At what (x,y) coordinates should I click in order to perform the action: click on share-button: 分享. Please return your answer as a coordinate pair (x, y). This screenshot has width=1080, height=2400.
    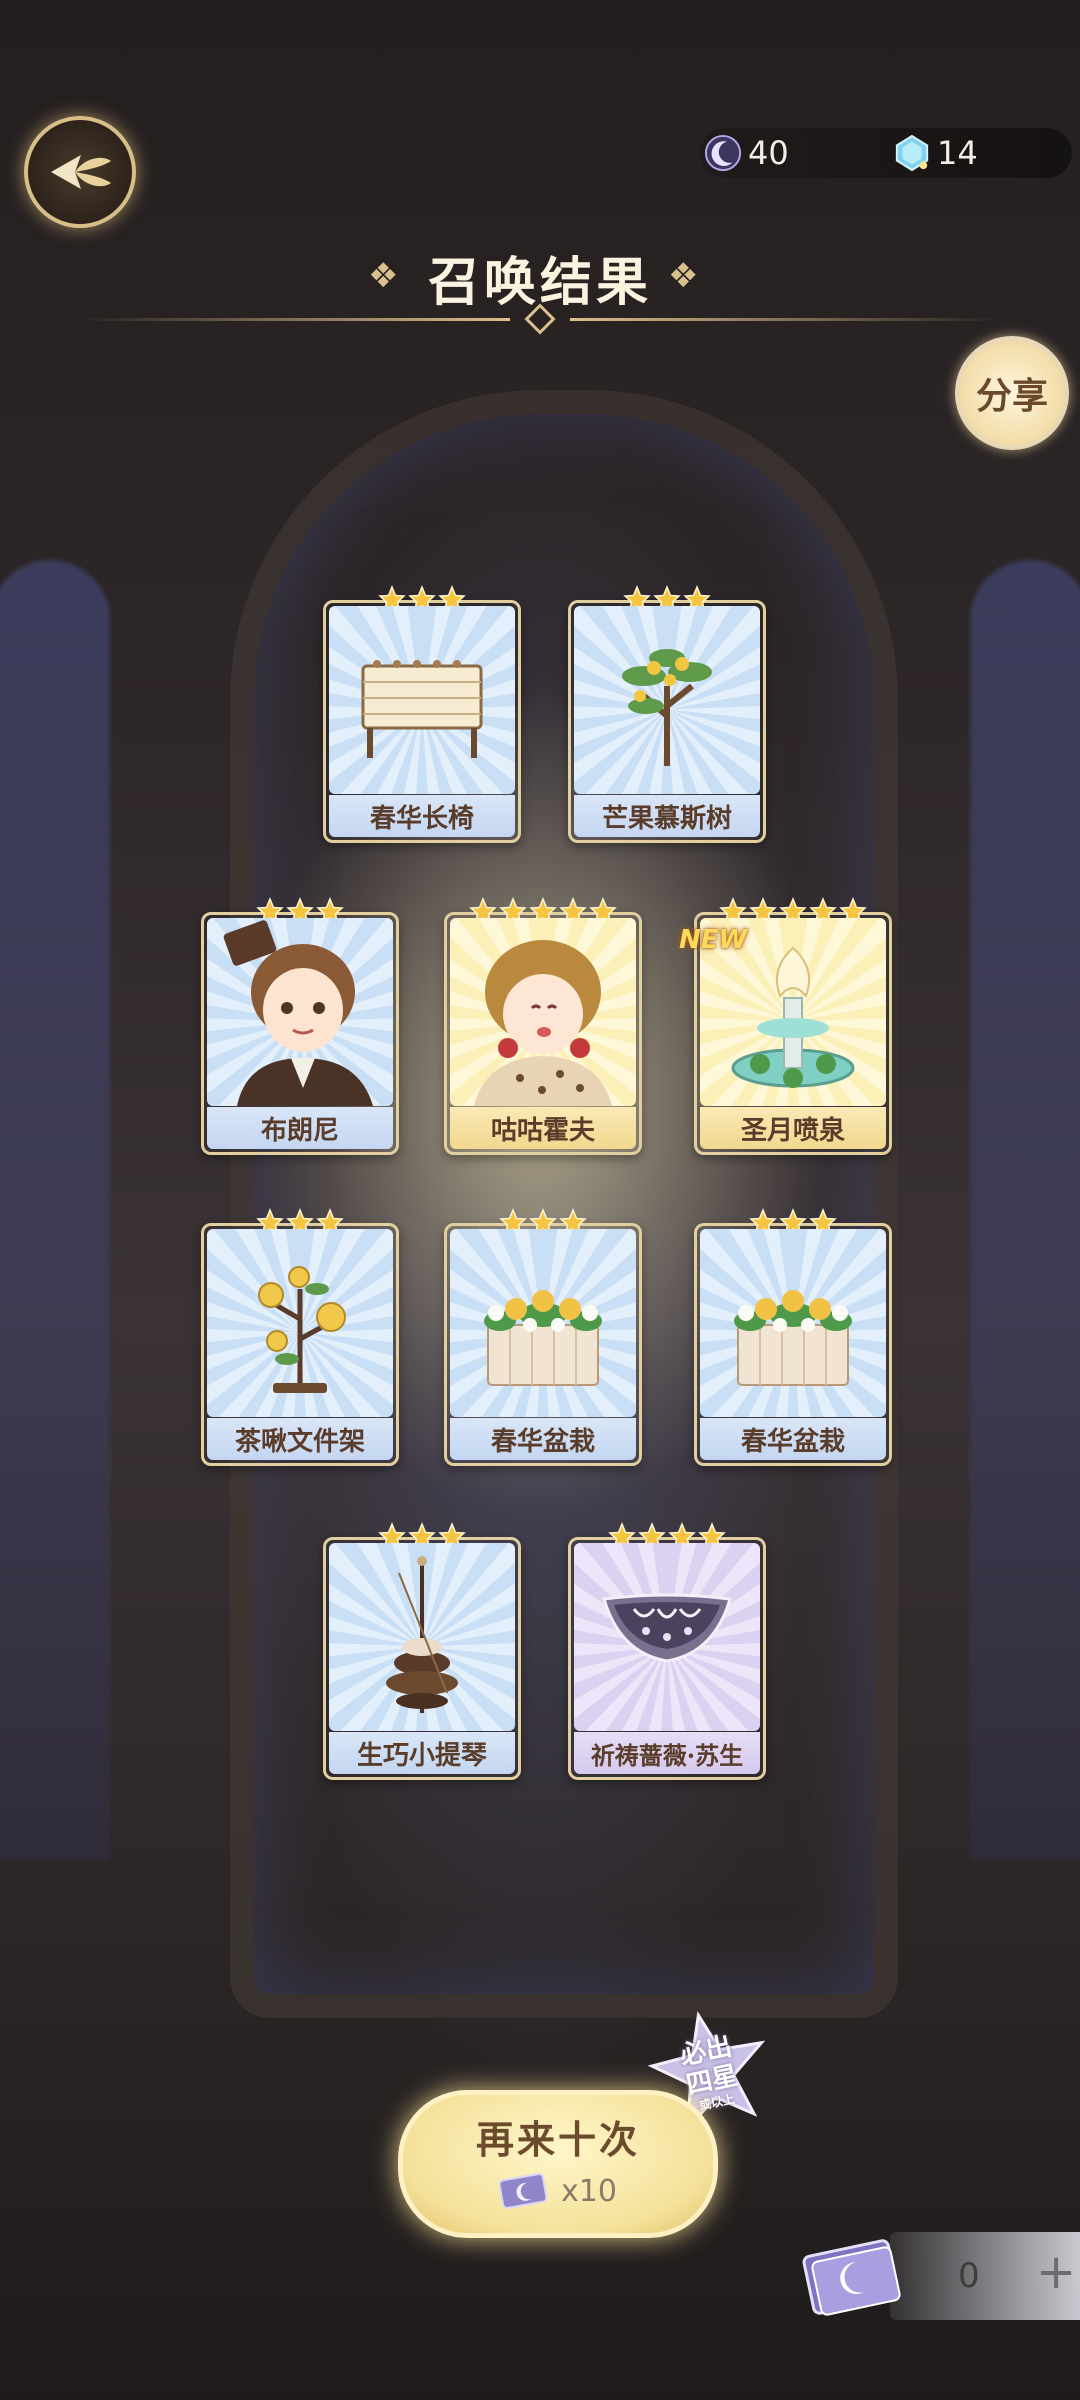
    Looking at the image, I should click on (1012, 393).